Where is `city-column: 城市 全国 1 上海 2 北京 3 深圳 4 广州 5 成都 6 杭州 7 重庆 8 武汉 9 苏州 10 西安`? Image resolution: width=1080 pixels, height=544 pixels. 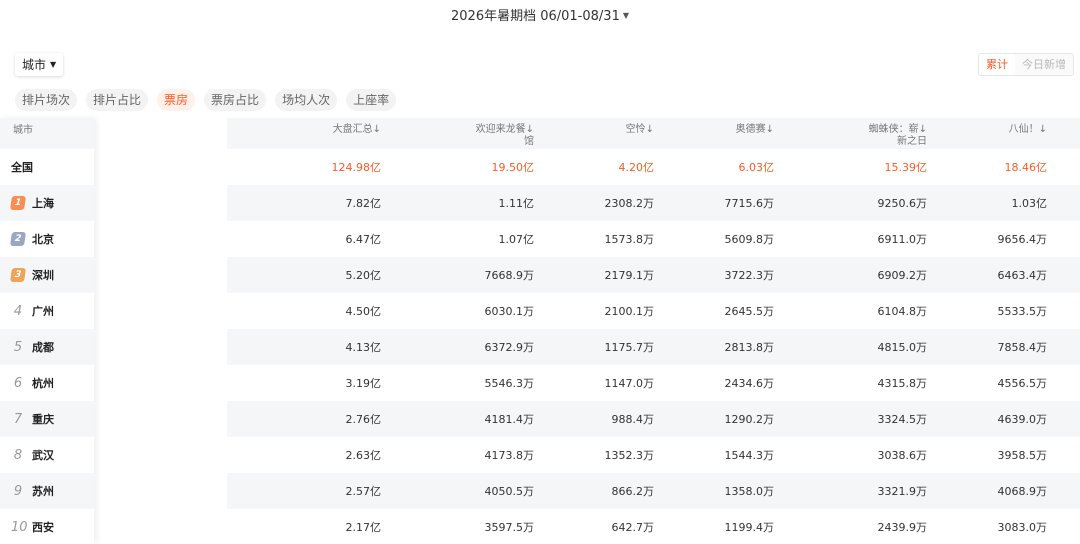 city-column: 城市 全国 1 上海 2 北京 3 深圳 4 广州 5 成都 6 杭州 7 重庆 8 武汉 9 苏州 10 西安 is located at coordinates (47, 331).